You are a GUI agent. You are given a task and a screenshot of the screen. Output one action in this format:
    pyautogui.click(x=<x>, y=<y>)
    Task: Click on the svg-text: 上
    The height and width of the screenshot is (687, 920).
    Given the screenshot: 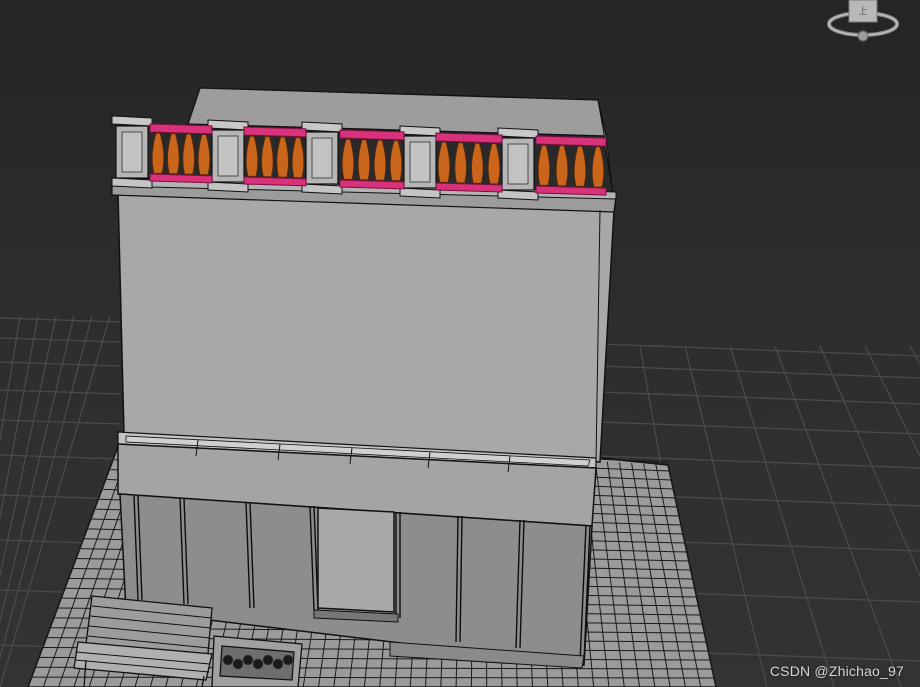 What is the action you would take?
    pyautogui.click(x=862, y=11)
    